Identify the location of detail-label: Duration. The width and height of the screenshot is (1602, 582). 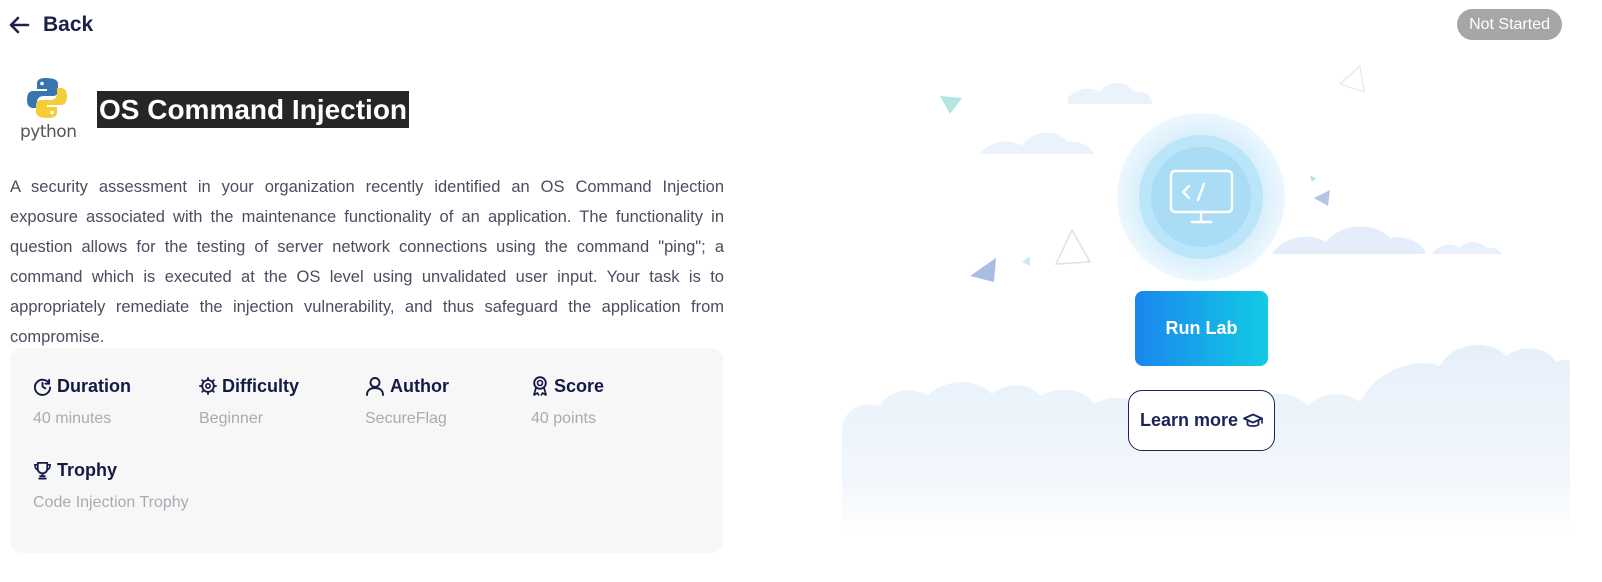
(94, 385).